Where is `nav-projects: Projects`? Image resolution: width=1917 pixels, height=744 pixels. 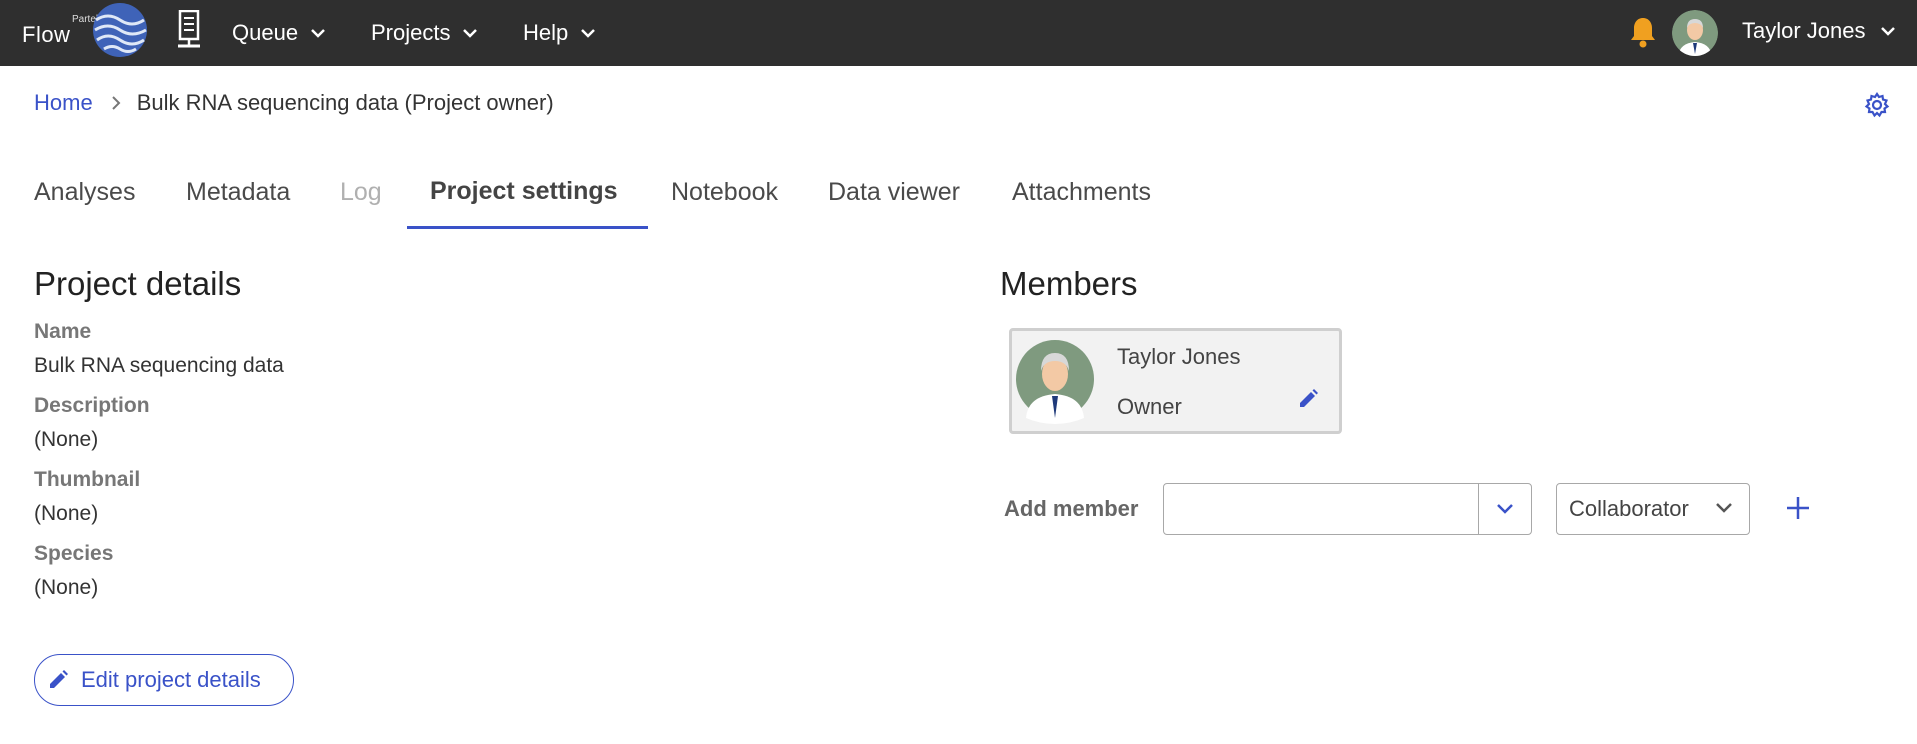
nav-projects: Projects is located at coordinates (424, 33).